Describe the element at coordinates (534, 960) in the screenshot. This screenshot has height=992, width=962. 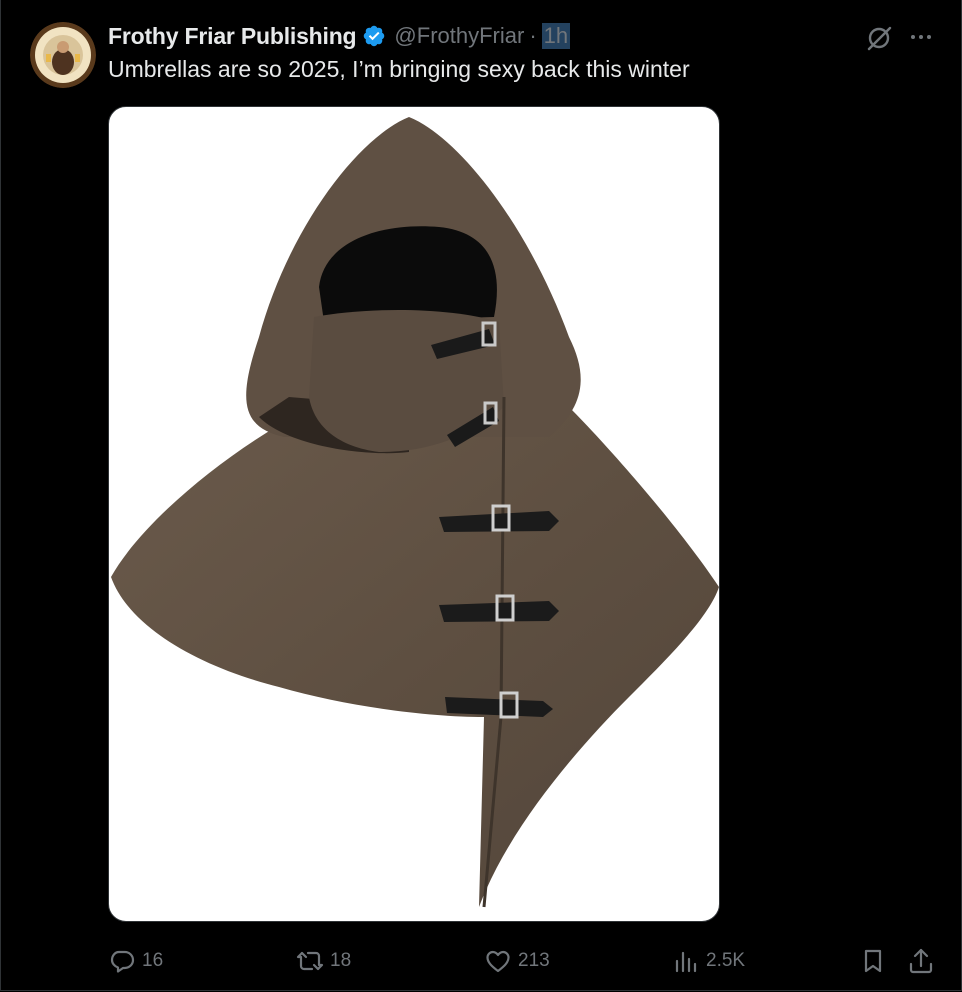
I see `like-count: 213` at that location.